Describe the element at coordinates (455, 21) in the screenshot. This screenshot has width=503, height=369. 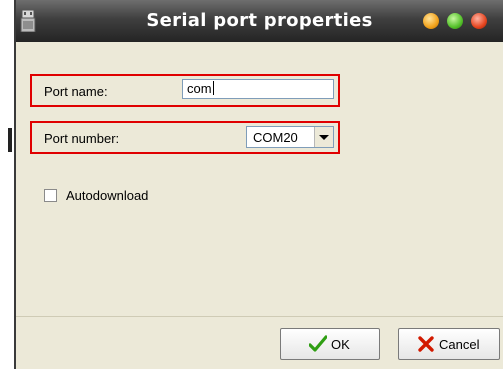
I see `maximize-icon` at that location.